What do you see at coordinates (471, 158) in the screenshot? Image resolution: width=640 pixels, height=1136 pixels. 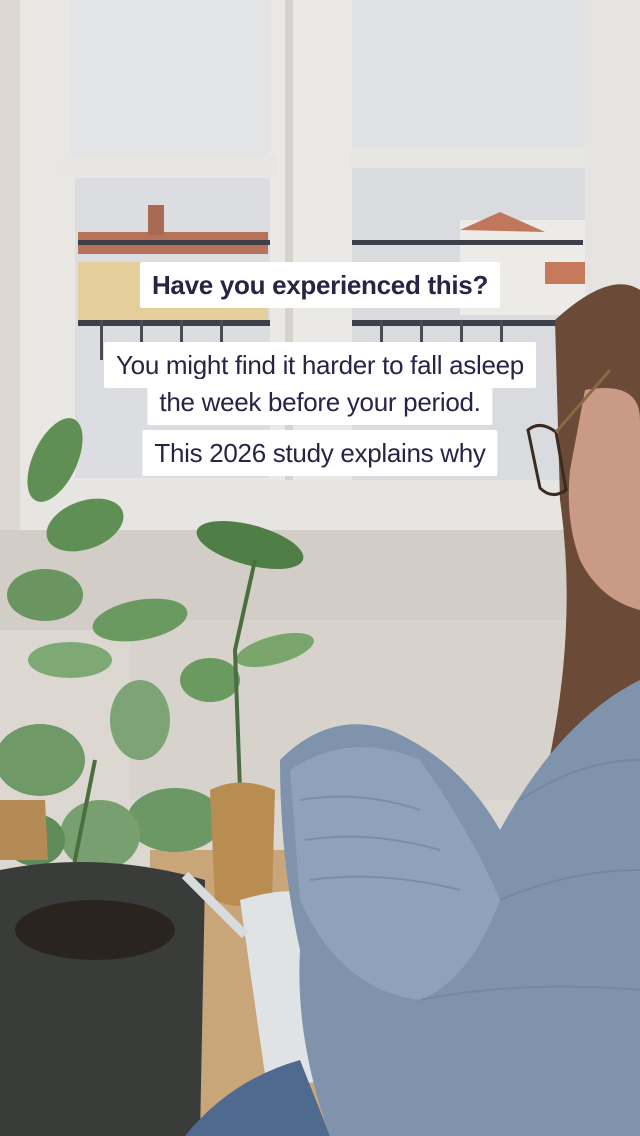 I see `transom-right` at bounding box center [471, 158].